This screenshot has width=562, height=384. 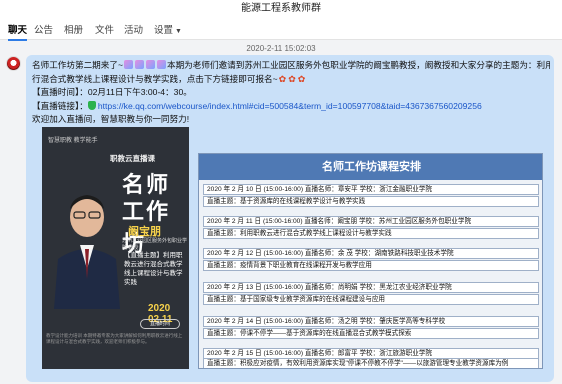 I want to click on message-body-cont: 行混合式教学线上课程设计与教学实践，点击下方链接即可报名~, so click(x=155, y=78).